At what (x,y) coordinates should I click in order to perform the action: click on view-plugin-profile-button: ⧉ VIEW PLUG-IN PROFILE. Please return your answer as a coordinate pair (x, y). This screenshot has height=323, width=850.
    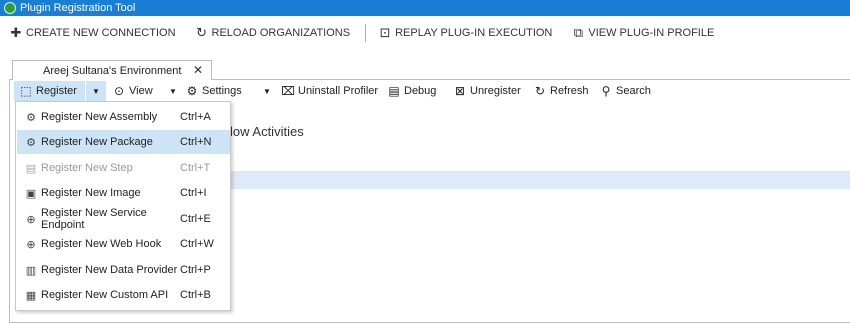
    Looking at the image, I should click on (643, 33).